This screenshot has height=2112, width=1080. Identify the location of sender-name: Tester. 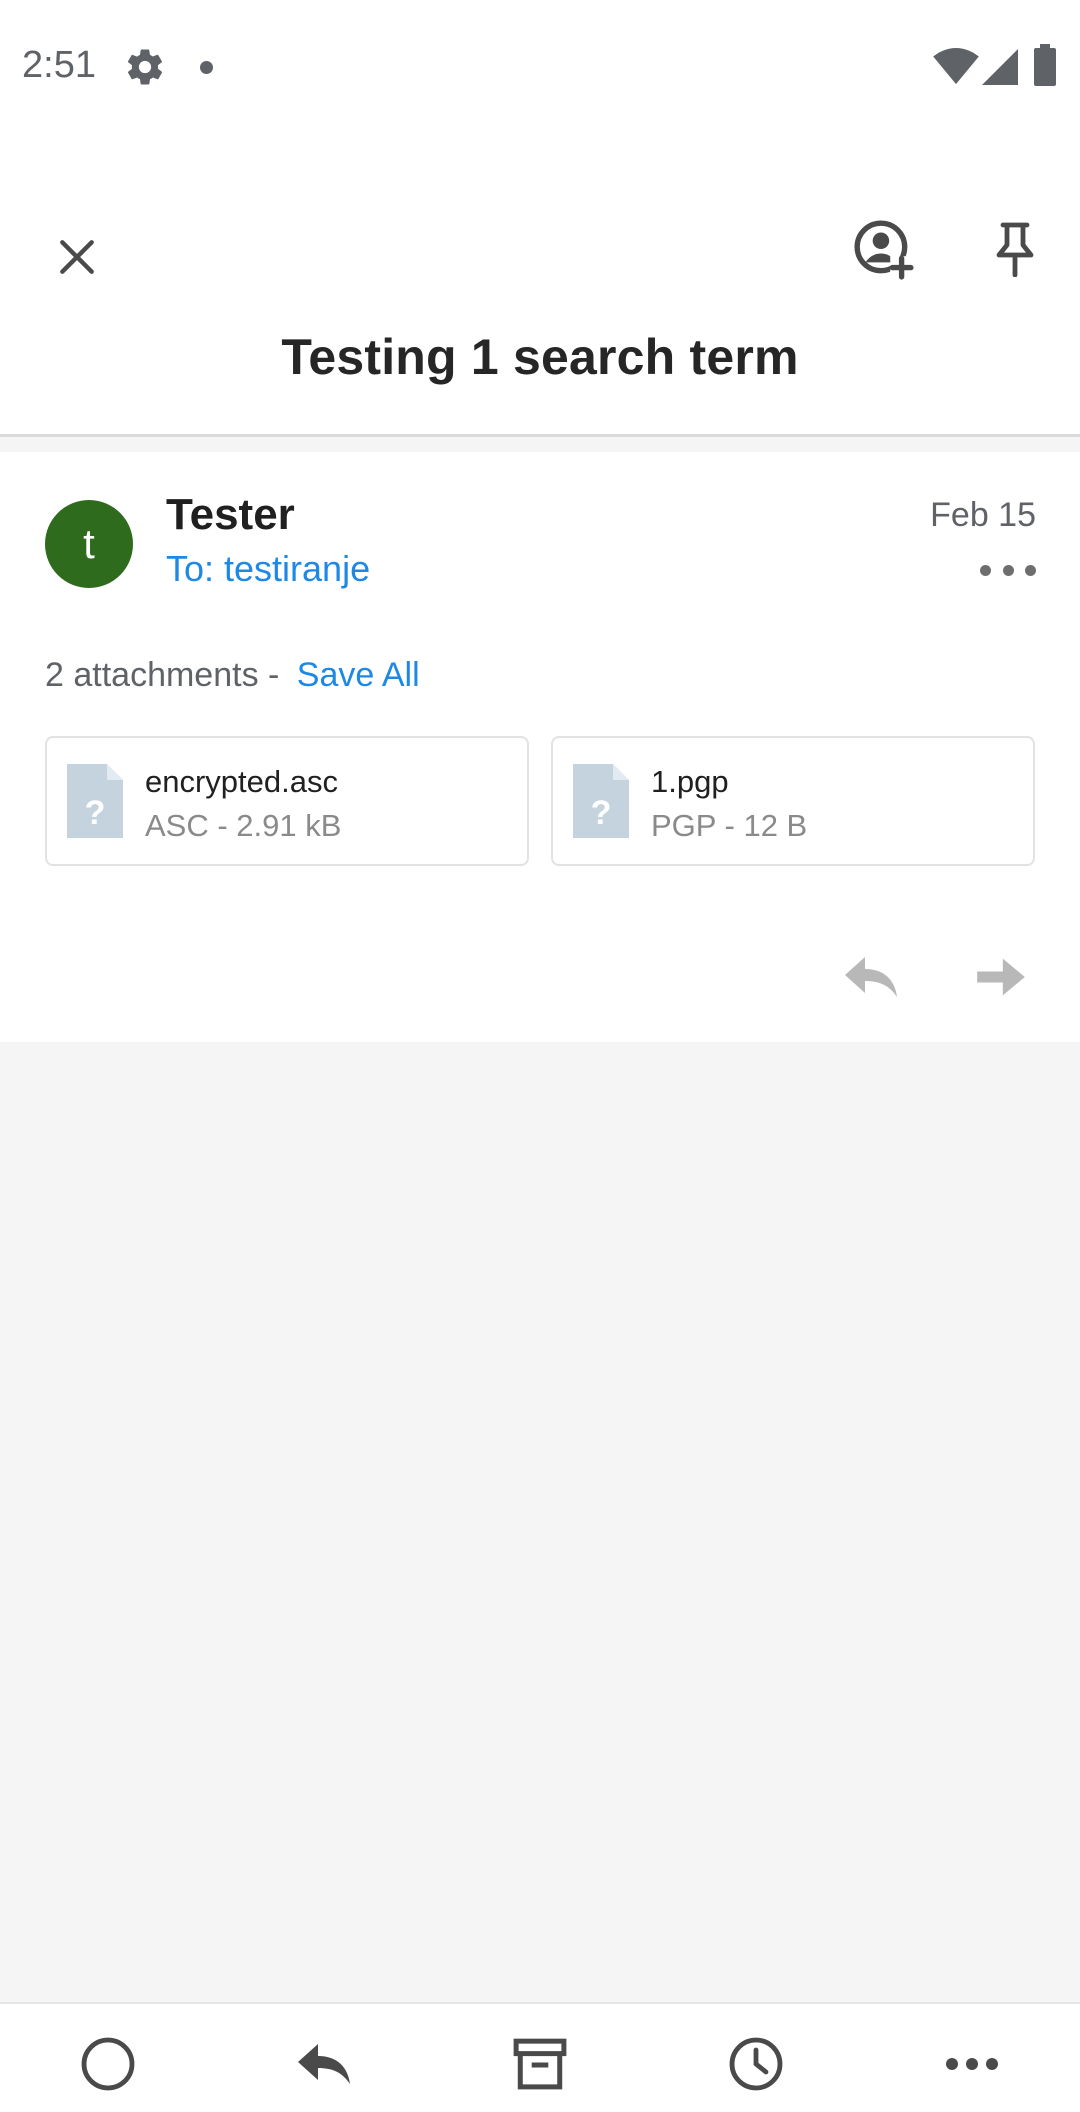
(230, 514).